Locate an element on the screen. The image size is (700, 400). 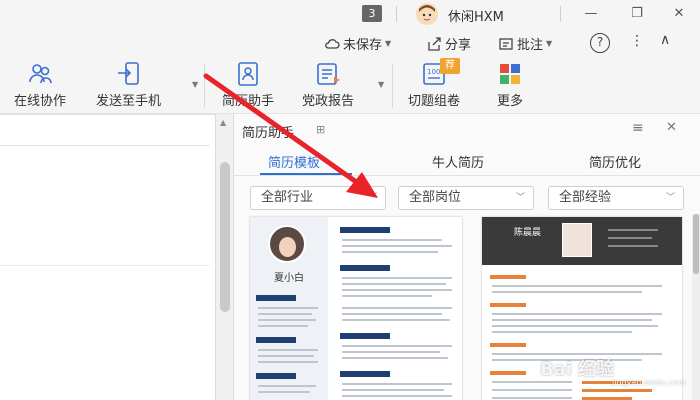
position-filter: 全部岗位 ﹀ is located at coordinates (466, 198).